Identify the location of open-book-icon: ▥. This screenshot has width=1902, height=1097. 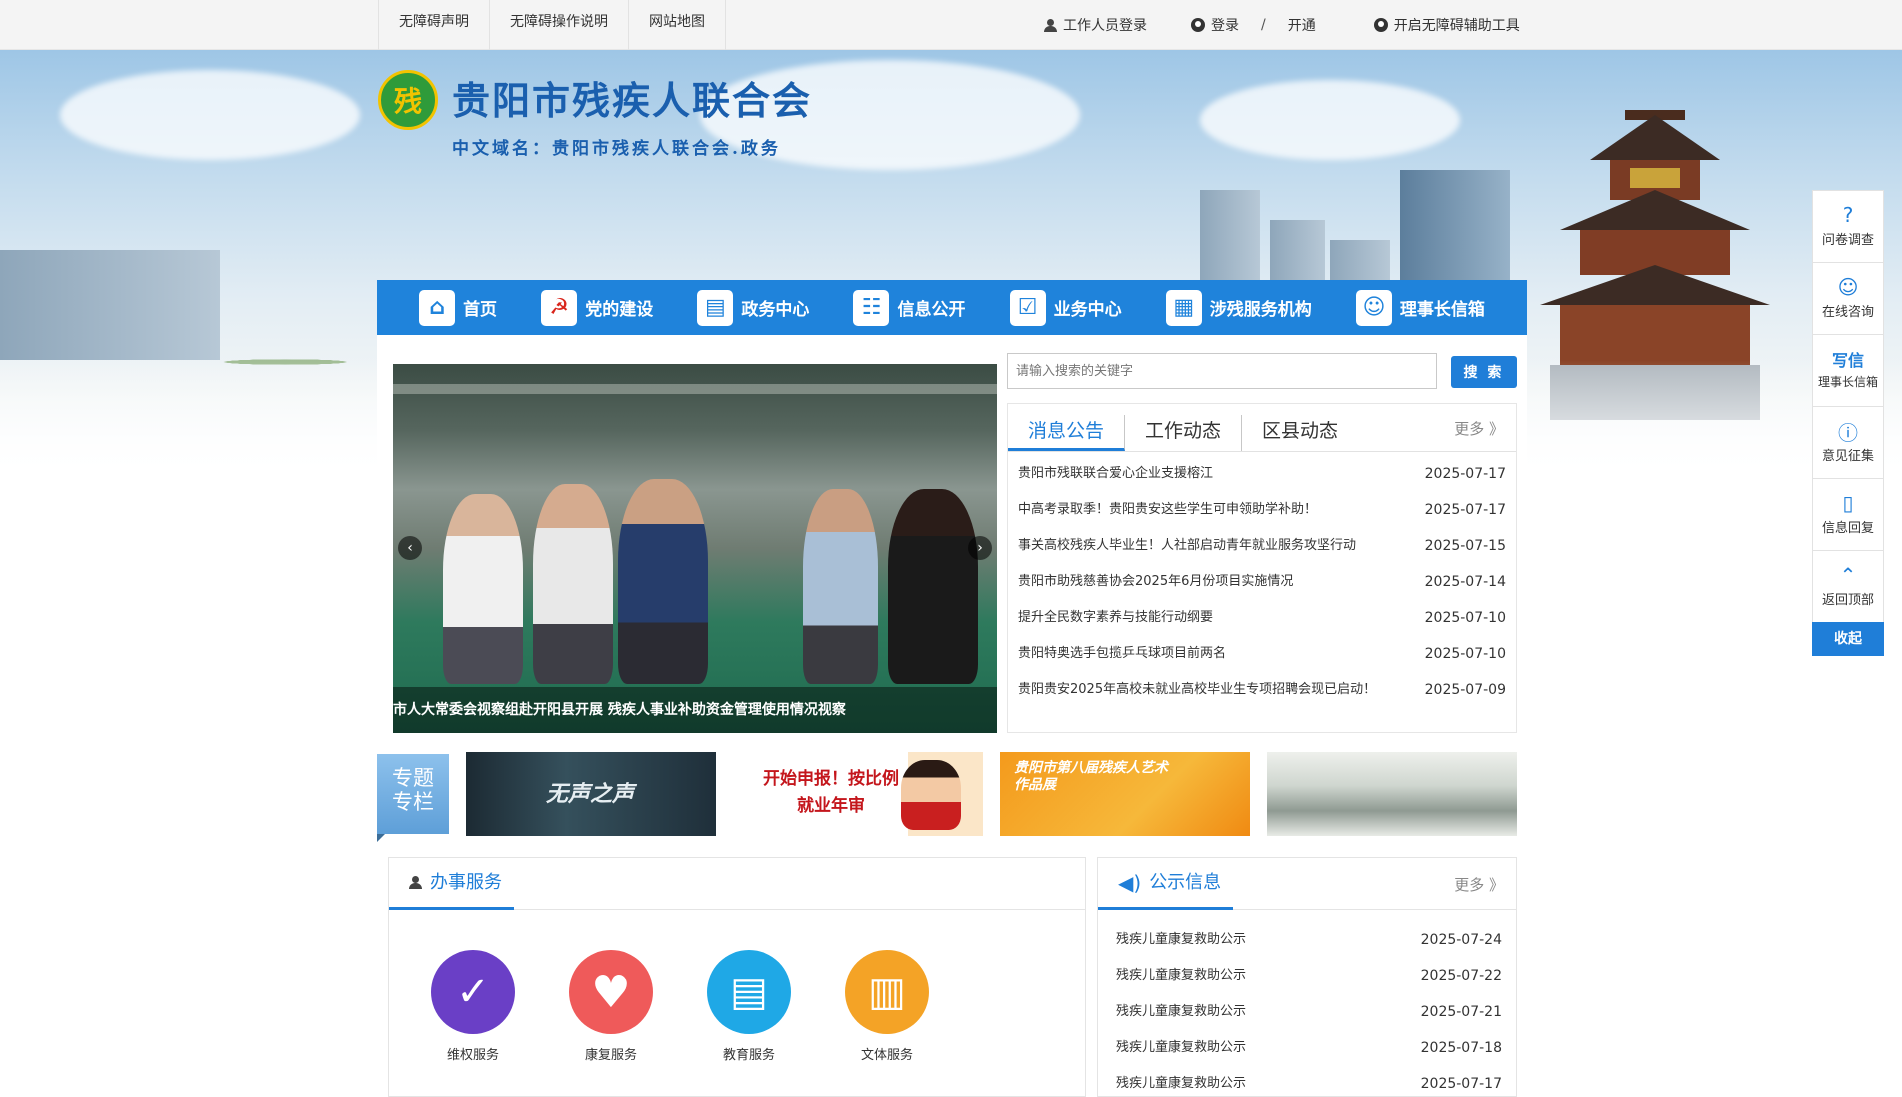
(887, 992).